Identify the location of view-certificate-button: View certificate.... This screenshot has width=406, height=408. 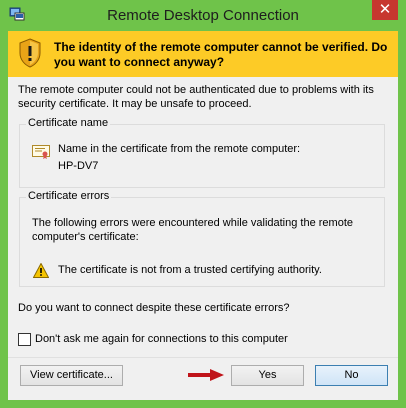
(71, 375).